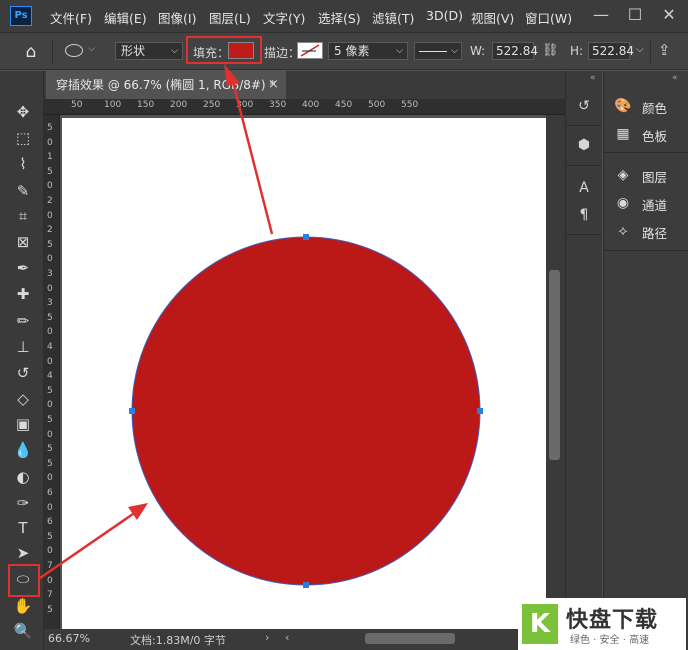 The image size is (688, 650). What do you see at coordinates (655, 136) in the screenshot?
I see `panel-swatches-label: 色板` at bounding box center [655, 136].